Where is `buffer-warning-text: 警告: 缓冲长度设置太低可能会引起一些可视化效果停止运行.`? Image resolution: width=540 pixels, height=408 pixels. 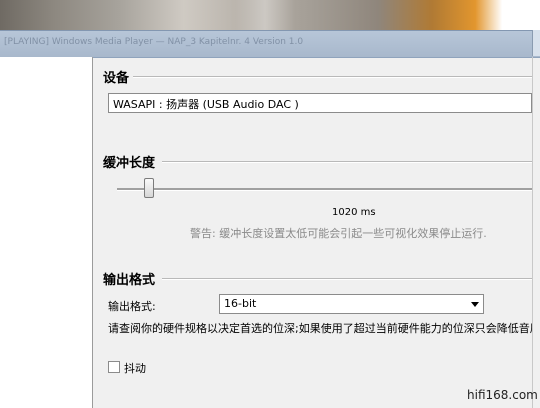
buffer-warning-text: 警告: 缓冲长度设置太低可能会引起一些可视化效果停止运行. is located at coordinates (338, 233).